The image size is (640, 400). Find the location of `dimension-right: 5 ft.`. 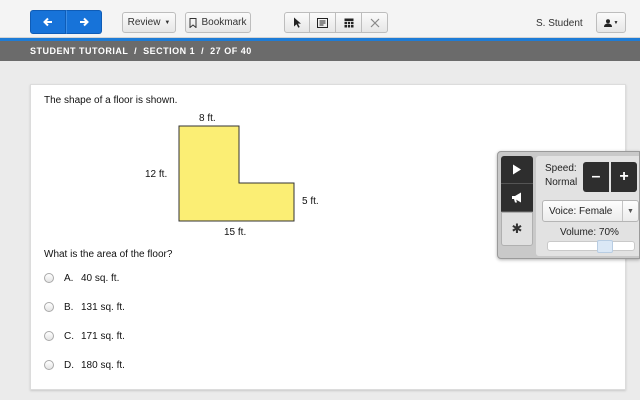

dimension-right: 5 ft. is located at coordinates (310, 201).